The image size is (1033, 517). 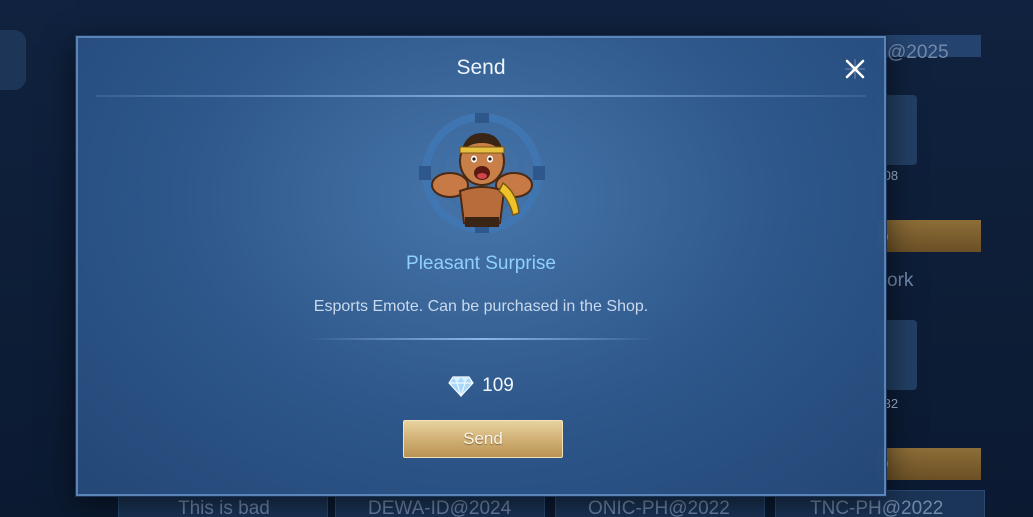 What do you see at coordinates (918, 52) in the screenshot?
I see `bg-card-title: @2025` at bounding box center [918, 52].